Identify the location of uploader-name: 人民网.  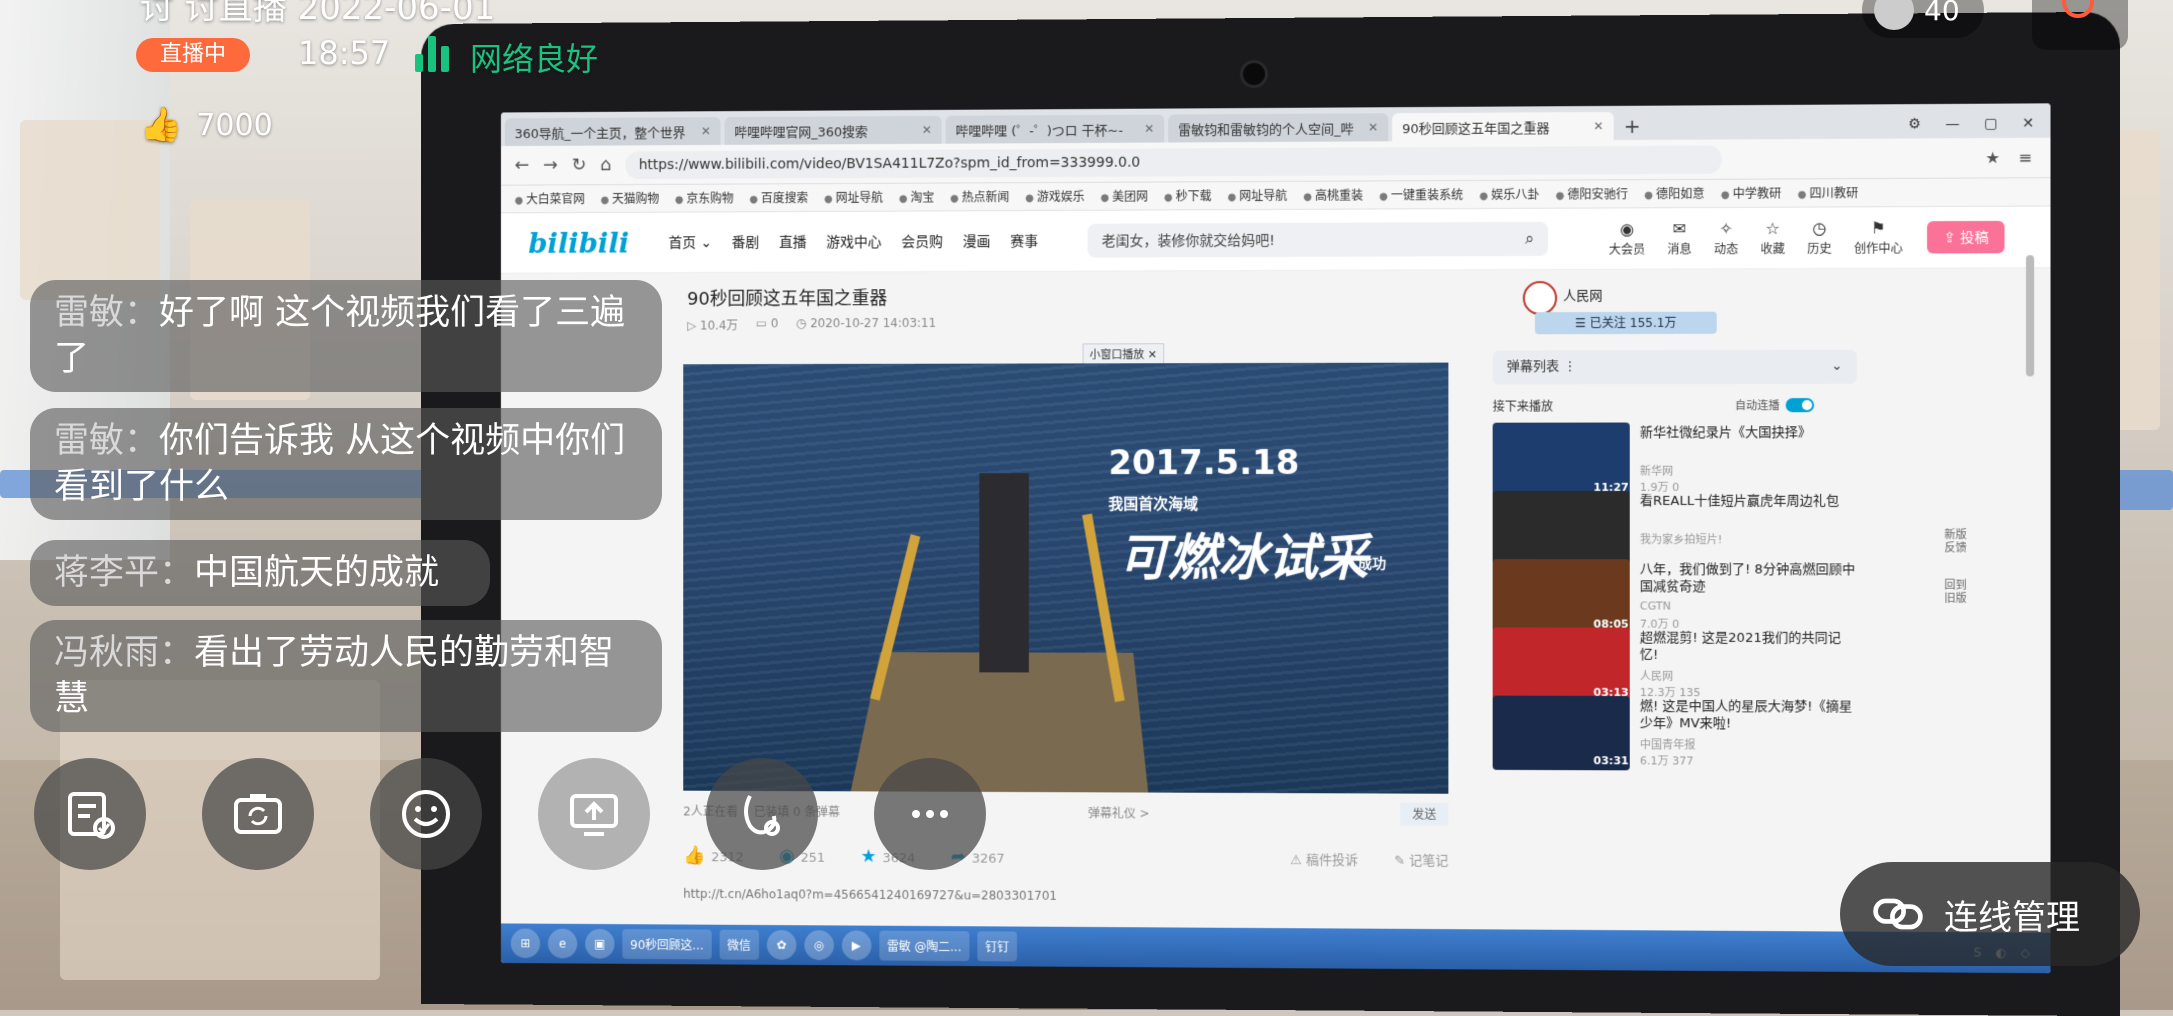
(1582, 294).